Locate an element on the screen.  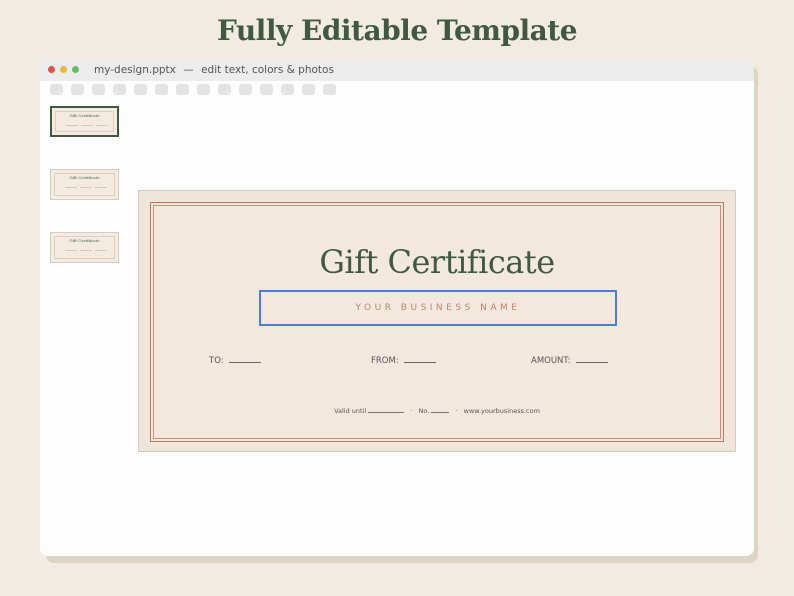
certificate-footer: Valid until · No. · www.yourbusiness.com is located at coordinates (437, 411).